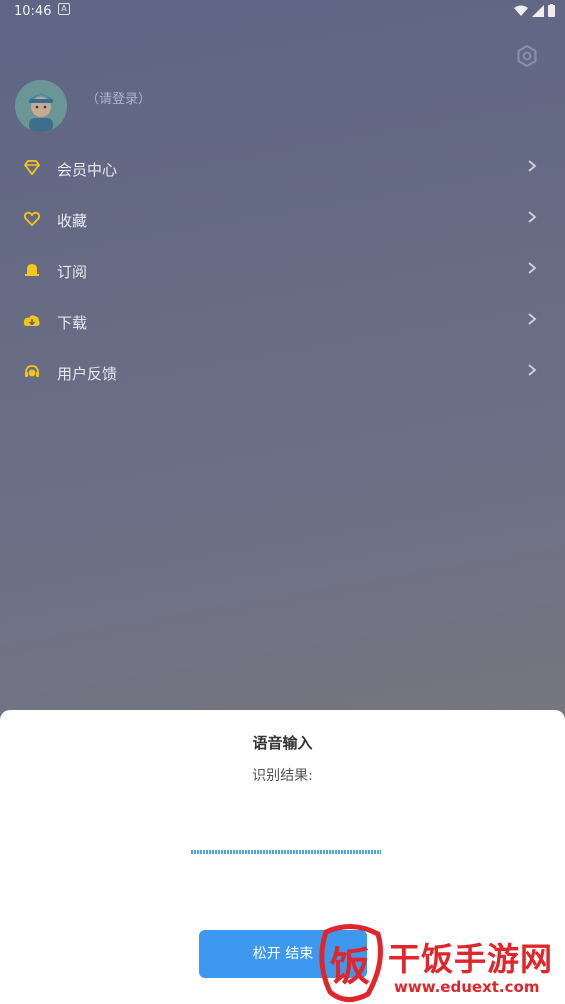 This screenshot has width=565, height=1004. I want to click on menu-item-favorites: 收藏, so click(282, 218).